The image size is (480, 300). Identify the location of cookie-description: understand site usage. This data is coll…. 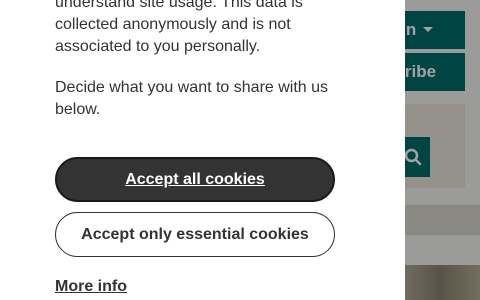
(179, 27).